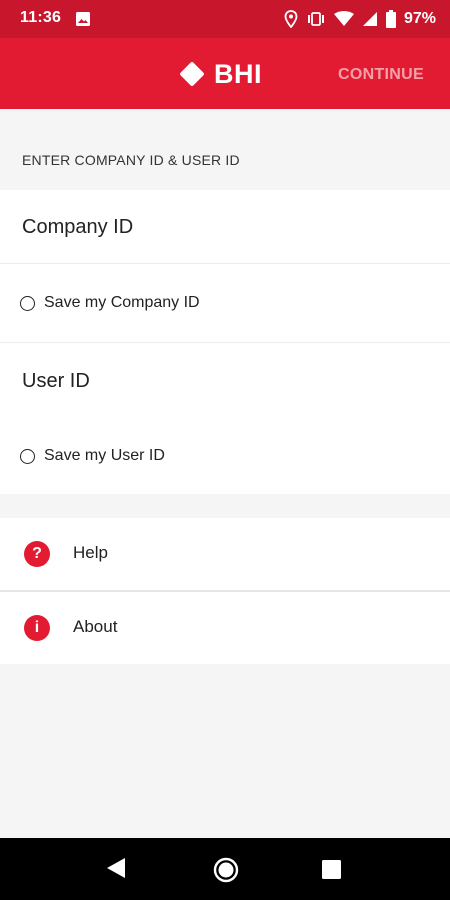  I want to click on bhi-logo: BHI, so click(219, 74).